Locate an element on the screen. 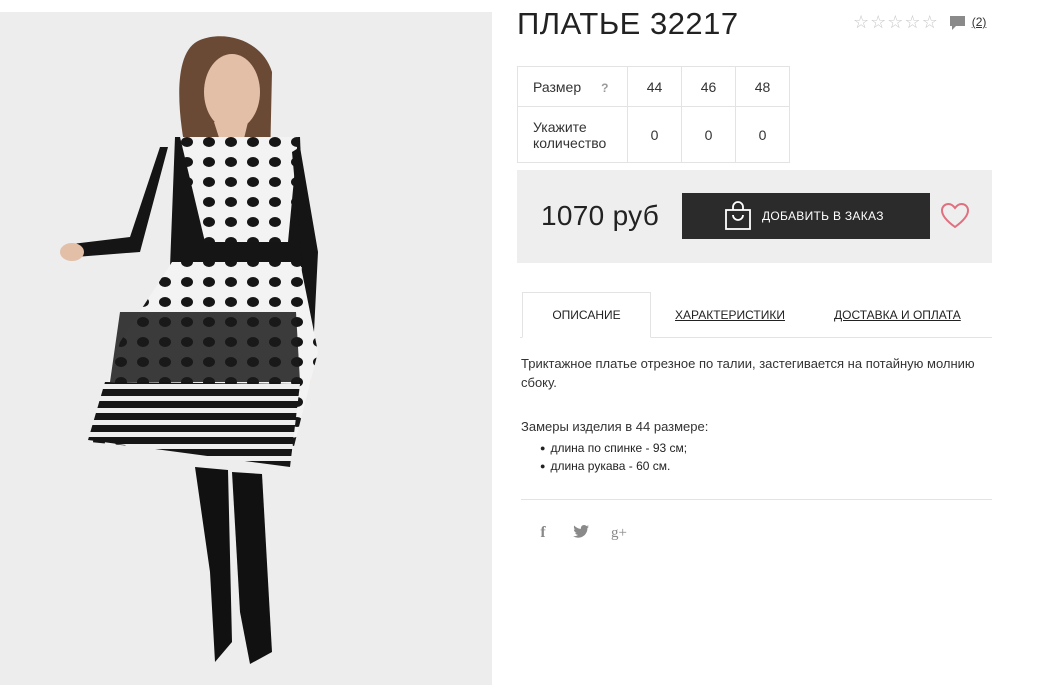  size-label-cell: Размер? is located at coordinates (572, 86).